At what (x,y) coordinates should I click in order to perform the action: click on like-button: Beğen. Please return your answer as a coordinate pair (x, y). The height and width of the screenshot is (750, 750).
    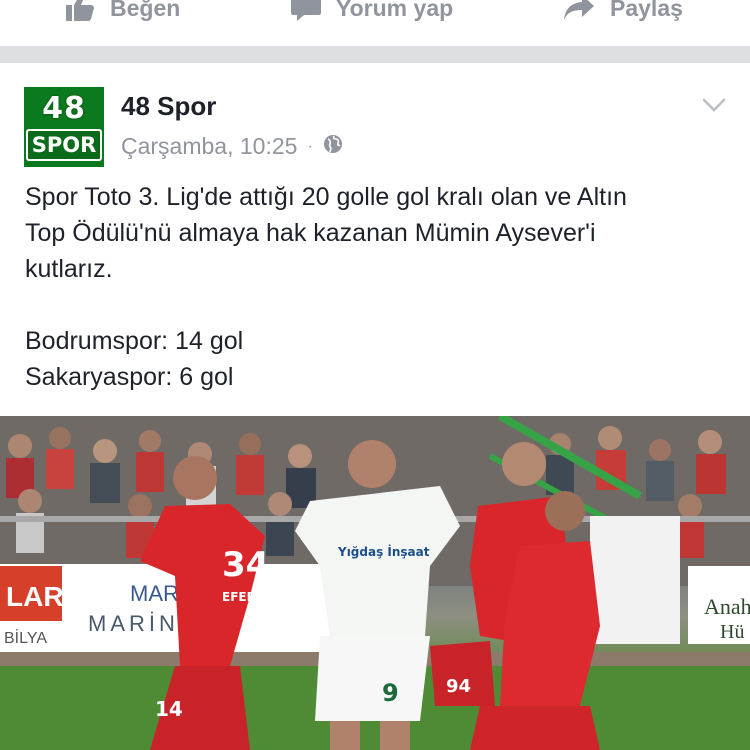
    Looking at the image, I should click on (122, 13).